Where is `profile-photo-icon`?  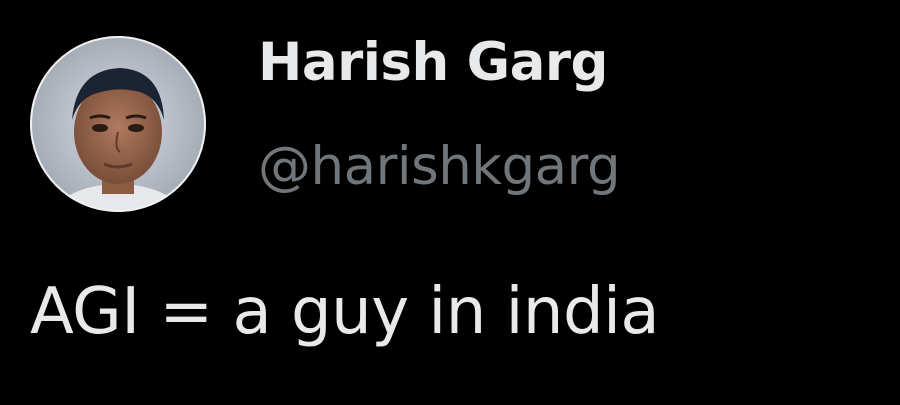
profile-photo-icon is located at coordinates (118, 124).